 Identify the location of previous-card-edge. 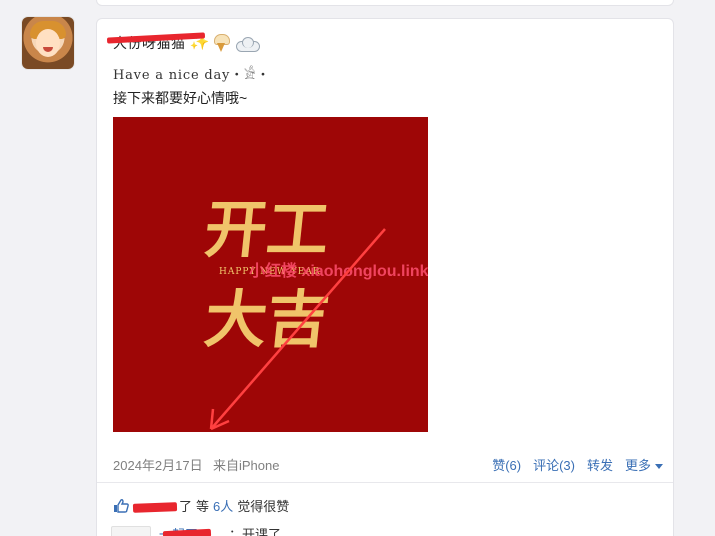
(385, 3).